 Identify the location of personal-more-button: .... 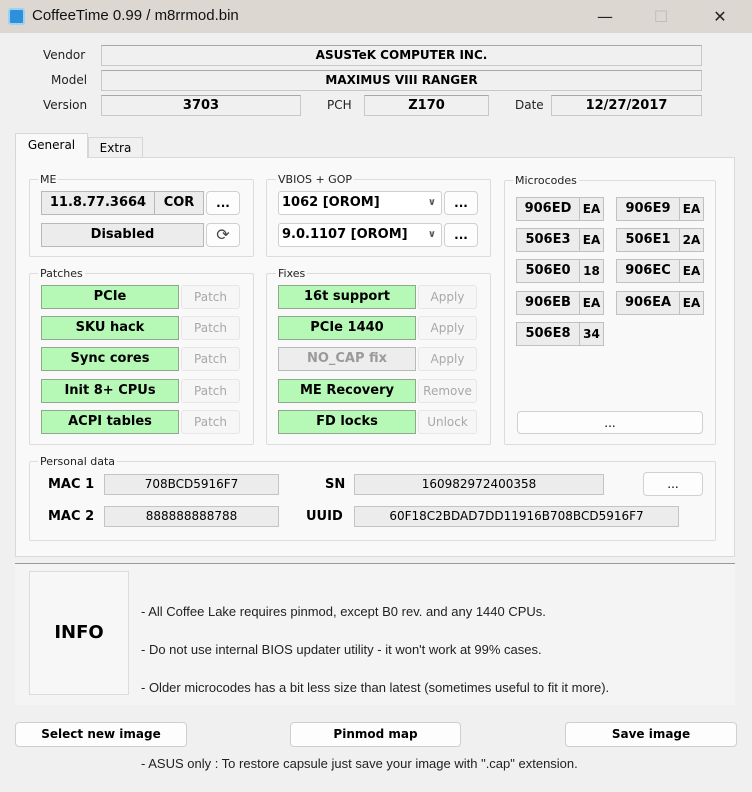
(673, 484).